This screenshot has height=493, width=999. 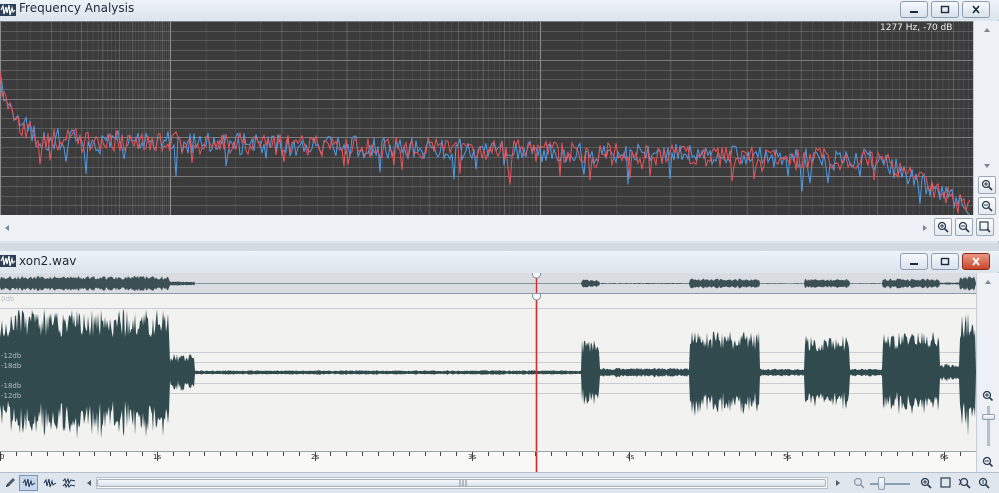 I want to click on grip-icon, so click(x=463, y=483).